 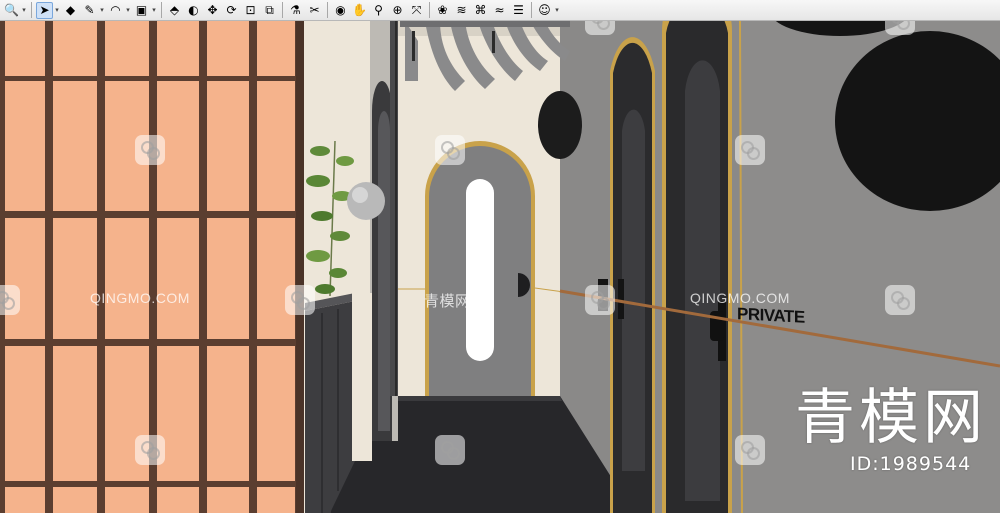 I want to click on door-sign: PRIVATE, so click(x=771, y=315).